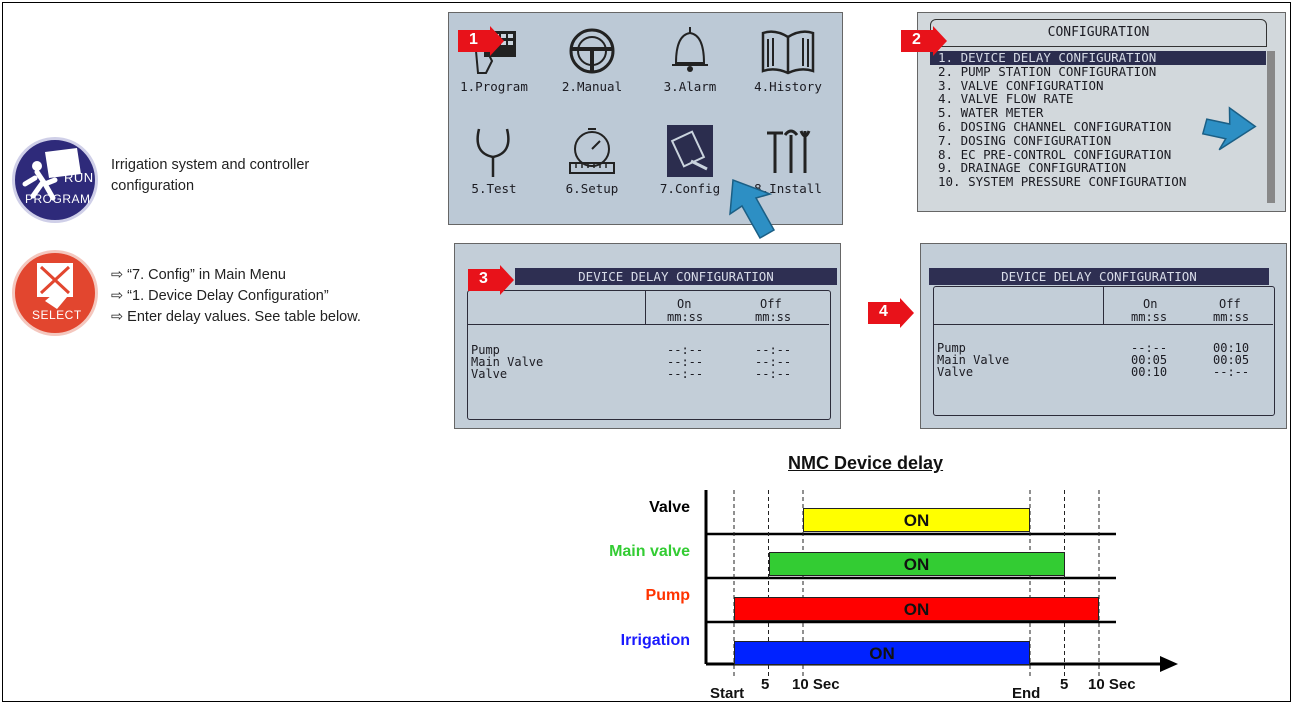 This screenshot has height=704, width=1295. Describe the element at coordinates (1026, 693) in the screenshot. I see `axis-end: End` at that location.